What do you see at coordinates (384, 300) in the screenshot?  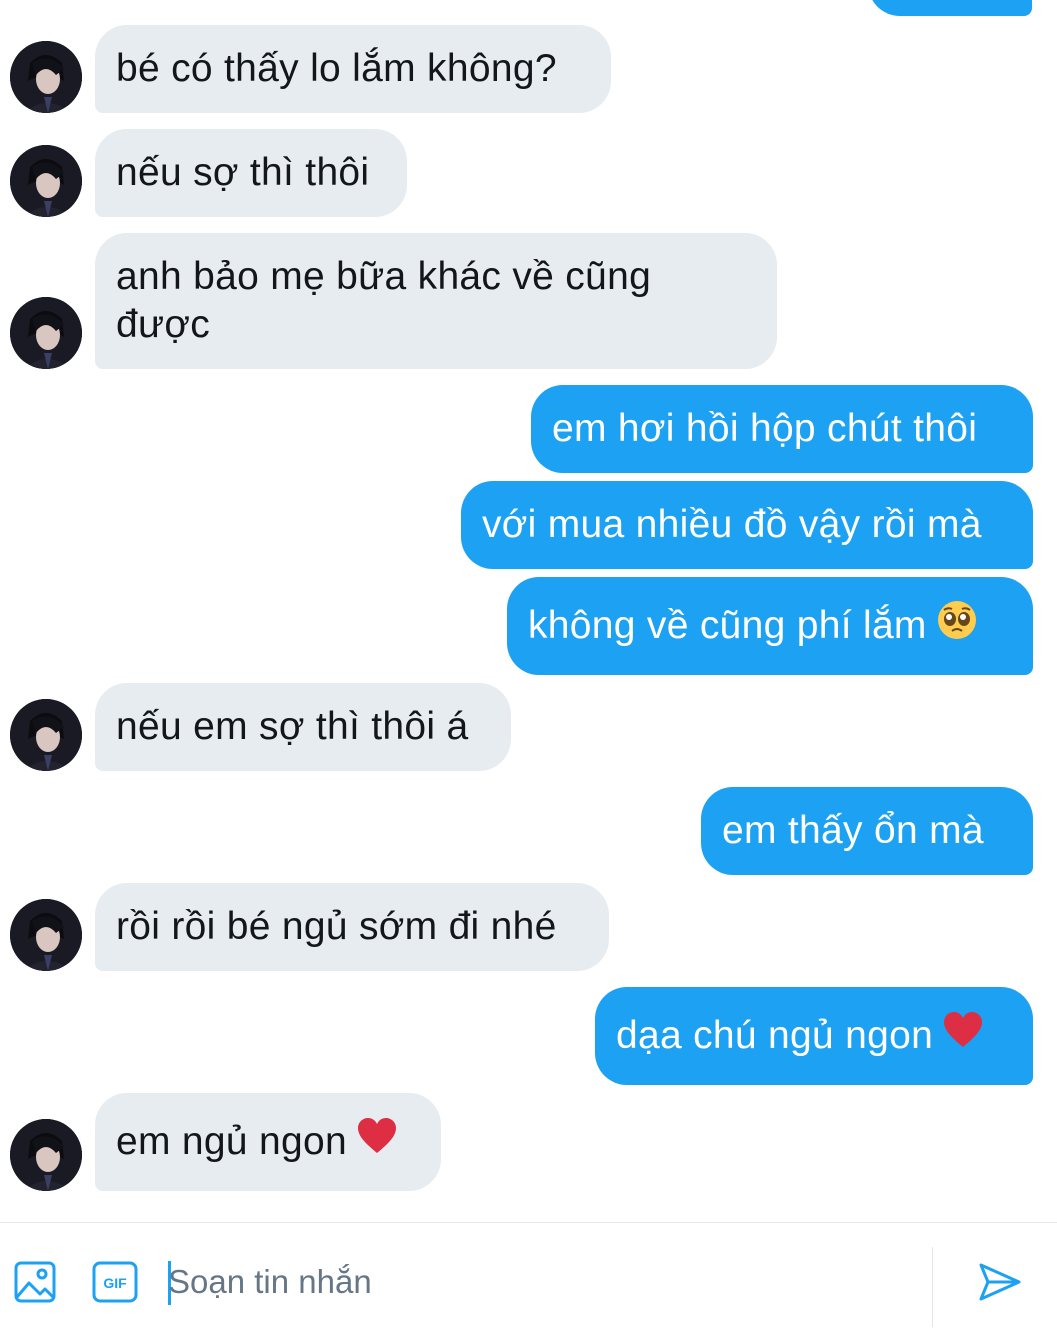 I see `message-text: anh bảo mẹ bữa khác về cũng được` at bounding box center [384, 300].